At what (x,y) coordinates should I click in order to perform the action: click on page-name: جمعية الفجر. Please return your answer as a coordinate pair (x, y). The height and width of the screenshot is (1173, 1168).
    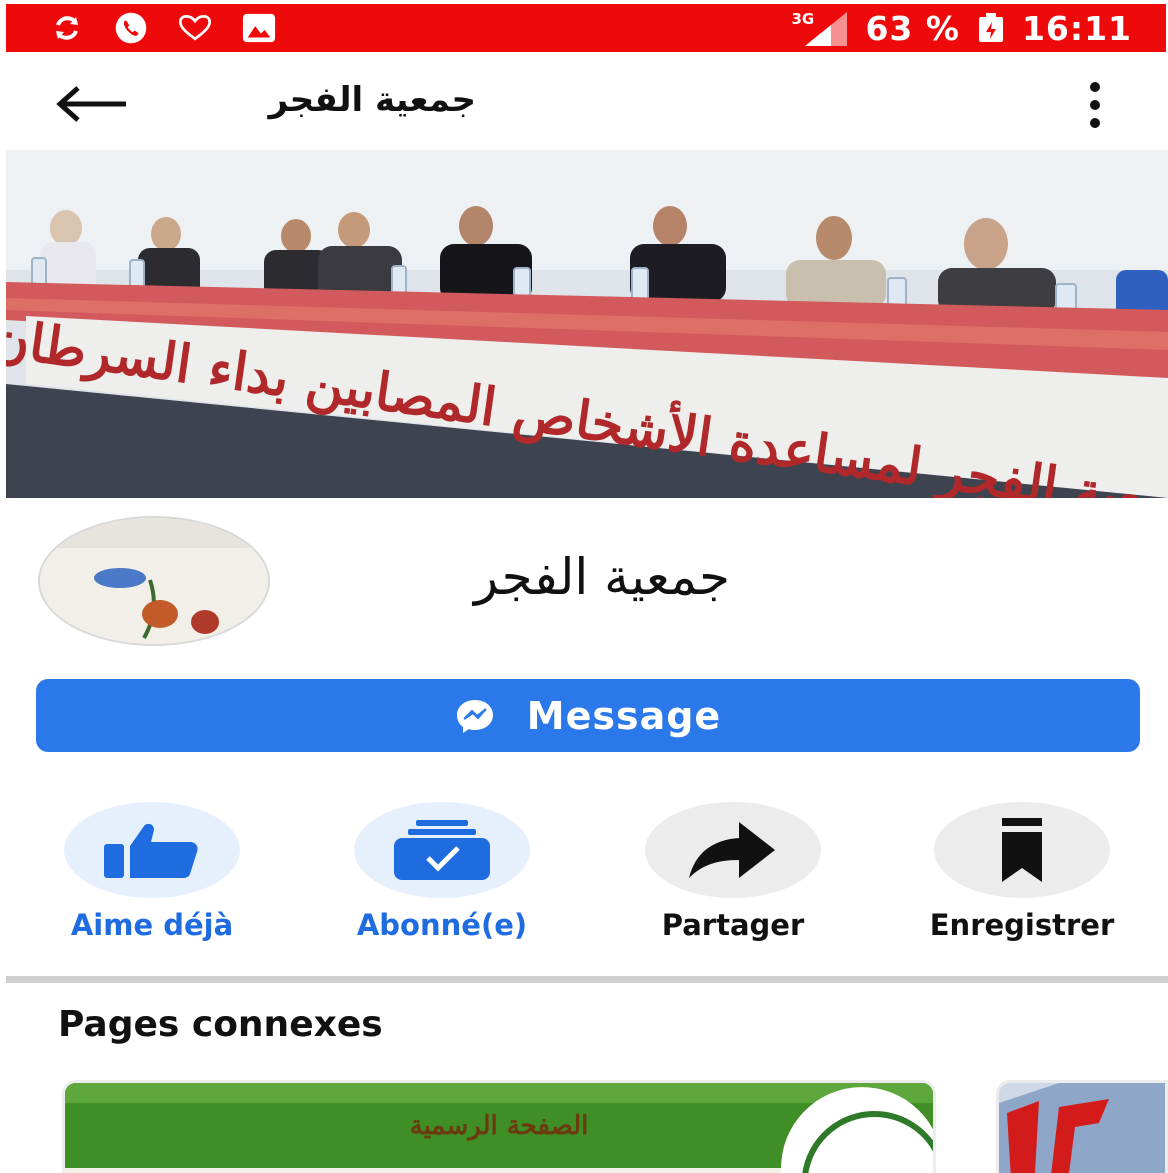
    Looking at the image, I should click on (601, 577).